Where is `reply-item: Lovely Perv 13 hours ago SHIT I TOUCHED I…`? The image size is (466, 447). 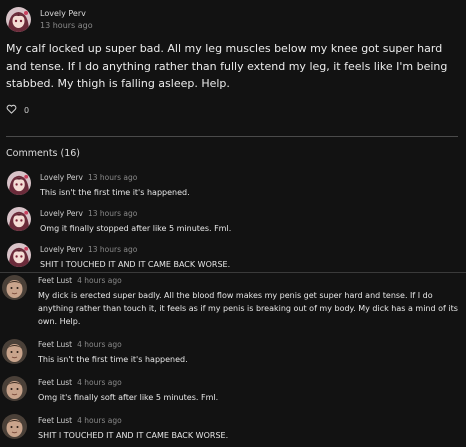
reply-item: Lovely Perv 13 hours ago SHIT I TOUCHED I… is located at coordinates (135, 257).